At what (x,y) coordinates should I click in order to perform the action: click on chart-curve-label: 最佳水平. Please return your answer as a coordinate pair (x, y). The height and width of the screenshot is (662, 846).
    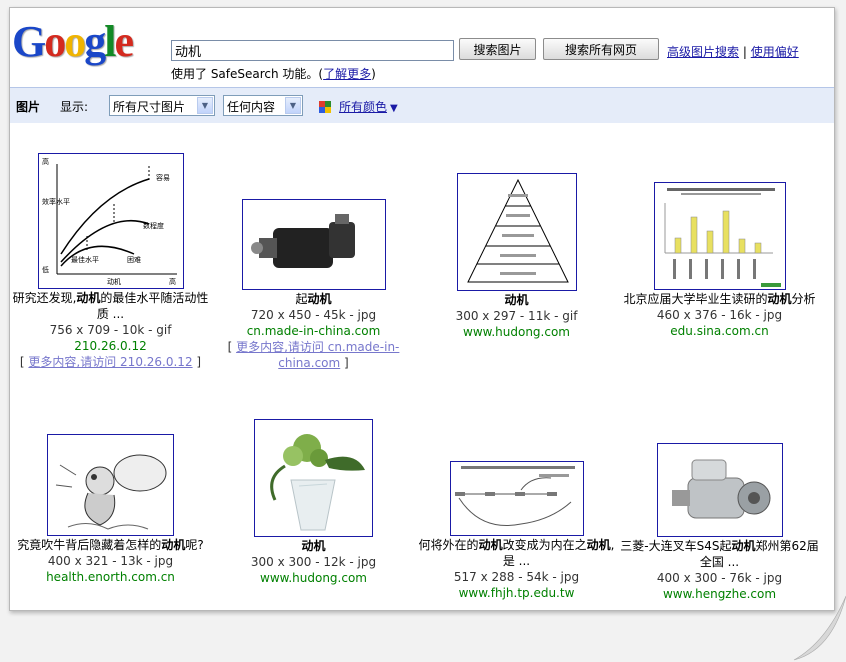
    Looking at the image, I should click on (85, 259).